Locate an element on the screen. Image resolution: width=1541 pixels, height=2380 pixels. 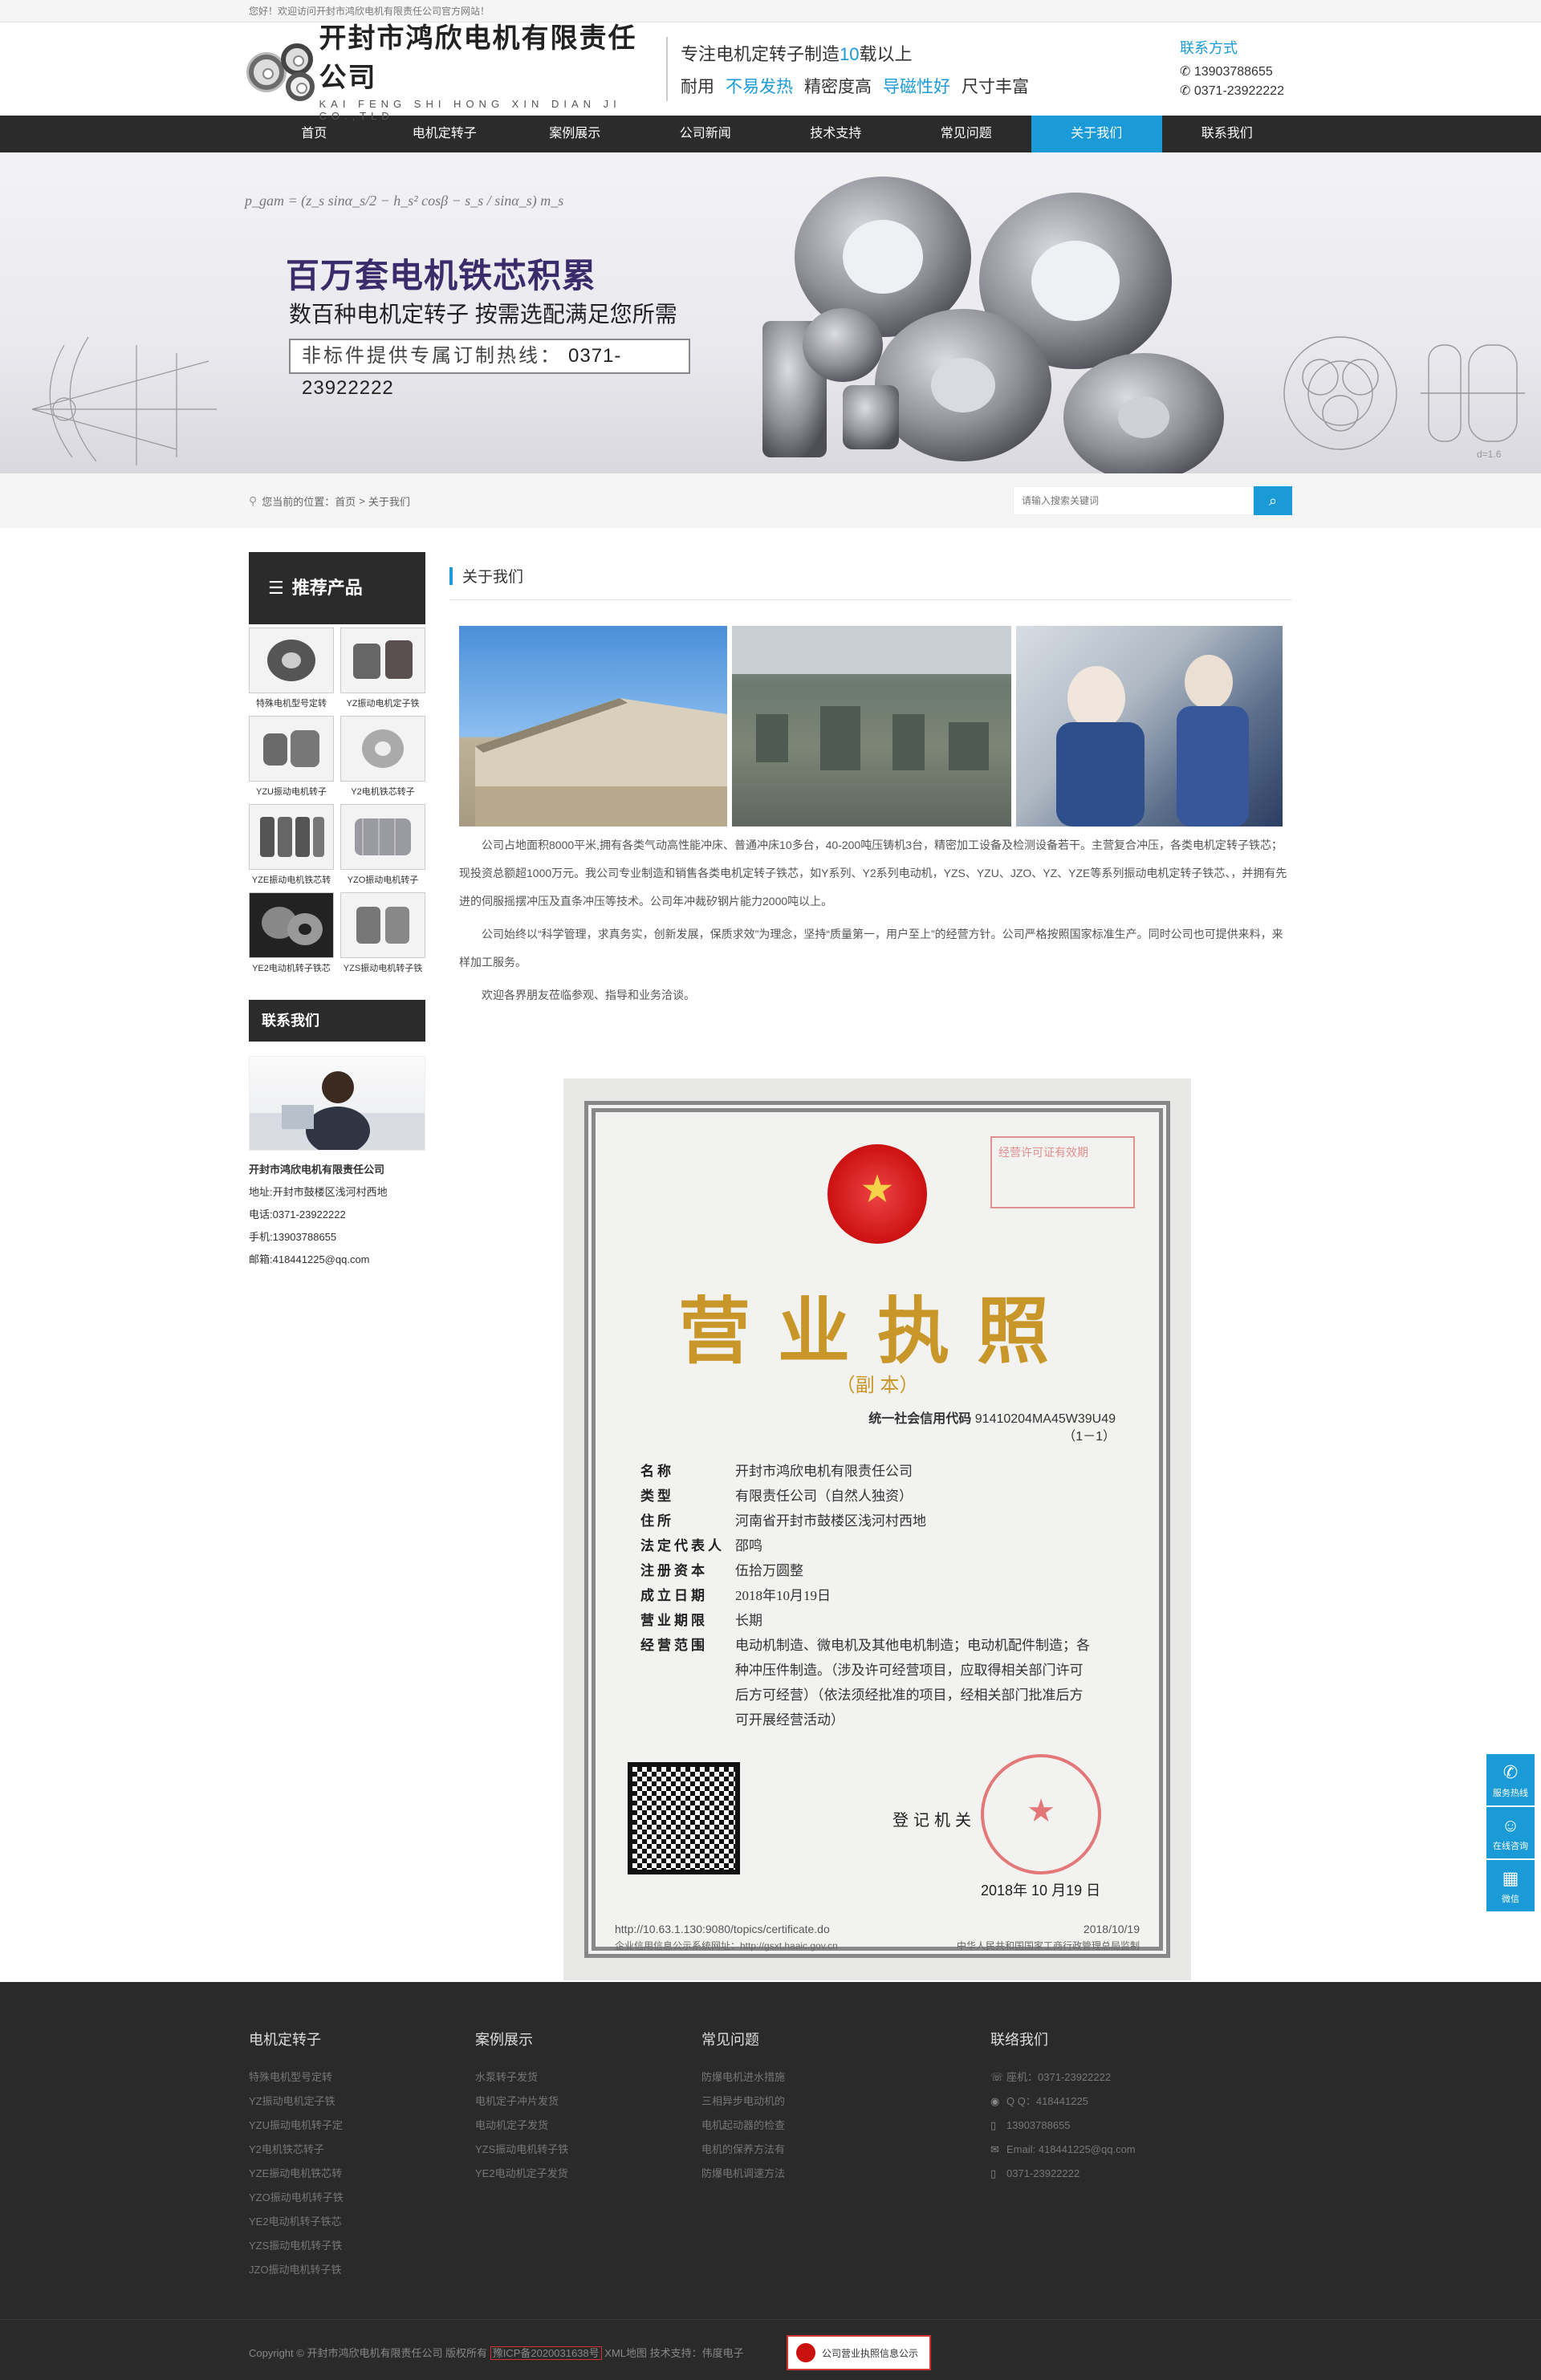
mobile-icon: ▯ is located at coordinates (993, 2173).